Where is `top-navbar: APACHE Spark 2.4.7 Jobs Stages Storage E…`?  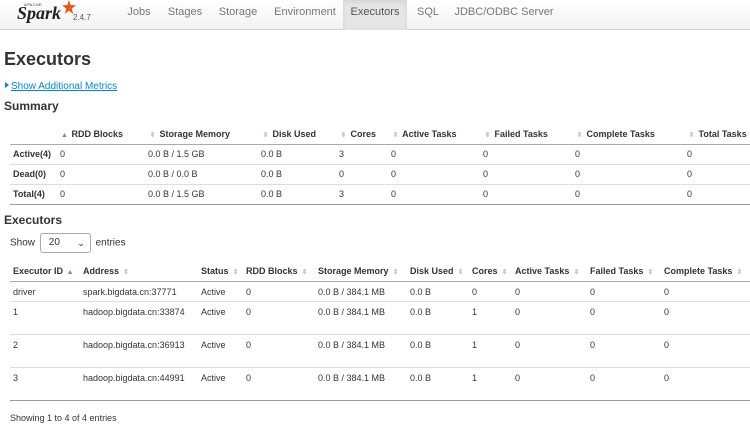
top-navbar: APACHE Spark 2.4.7 Jobs Stages Storage E… is located at coordinates (375, 15).